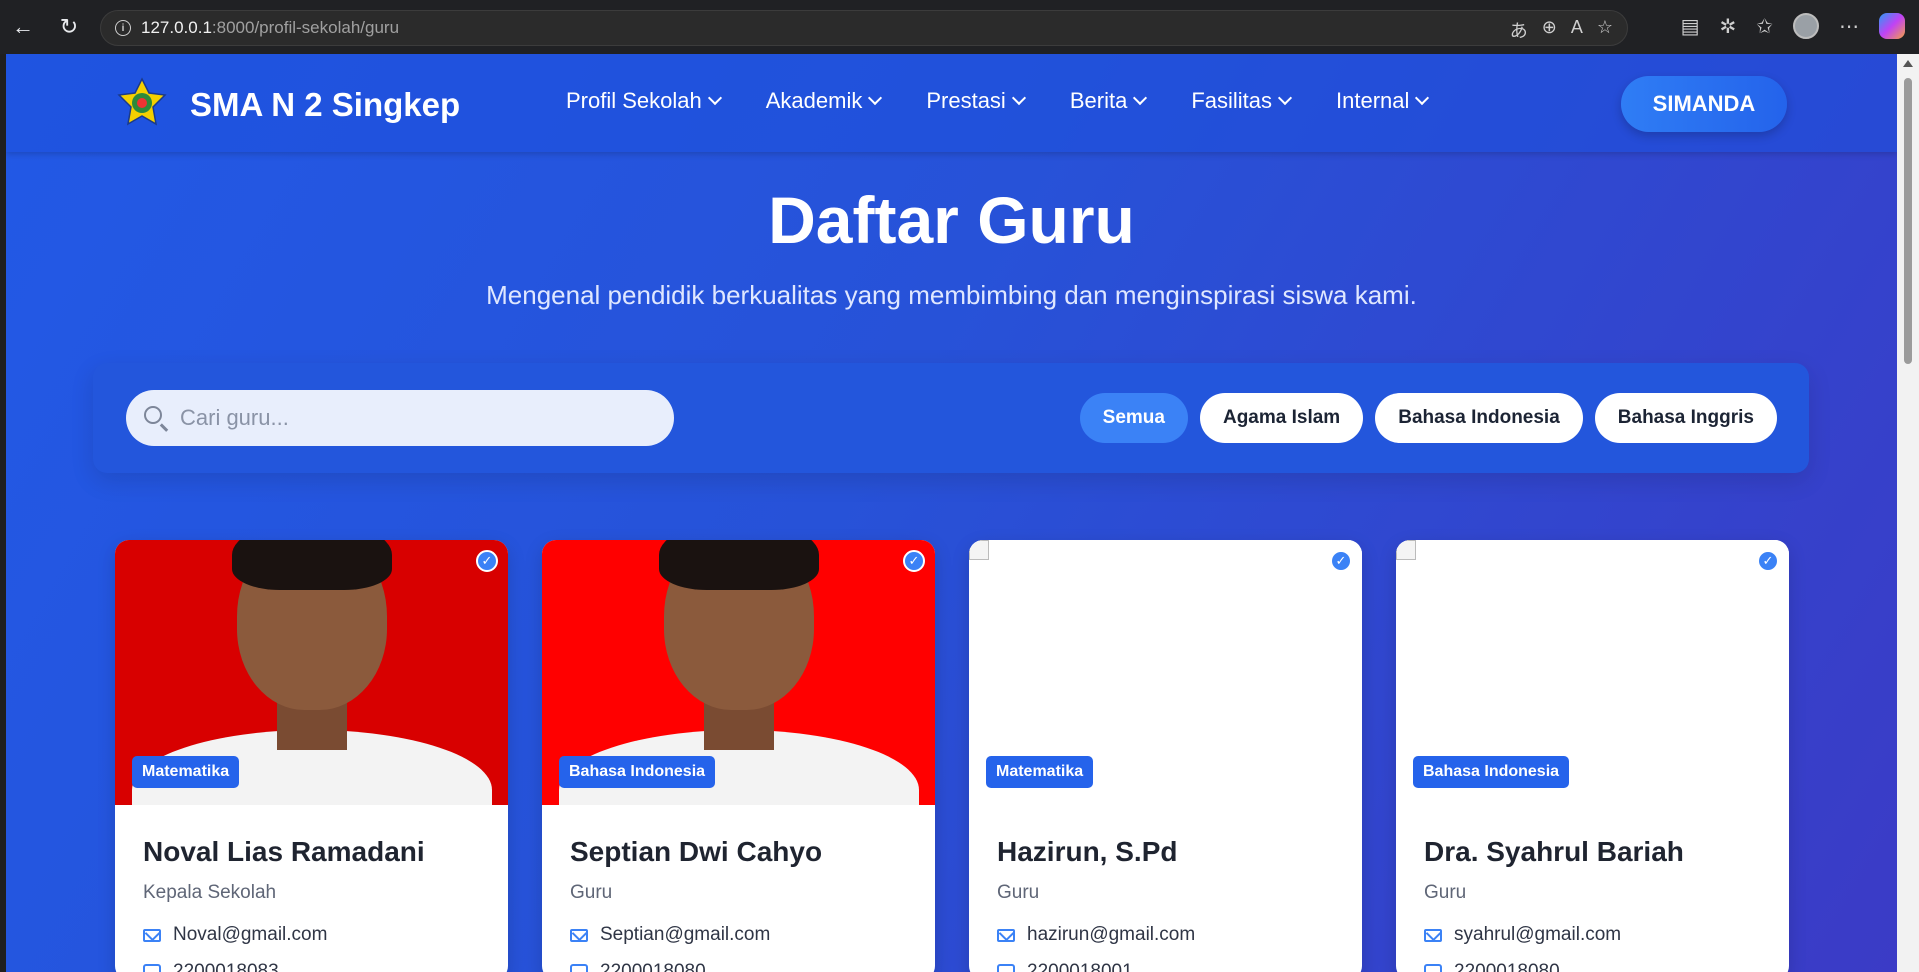  What do you see at coordinates (210, 892) in the screenshot?
I see `teacher-role: Kepala Sekolah` at bounding box center [210, 892].